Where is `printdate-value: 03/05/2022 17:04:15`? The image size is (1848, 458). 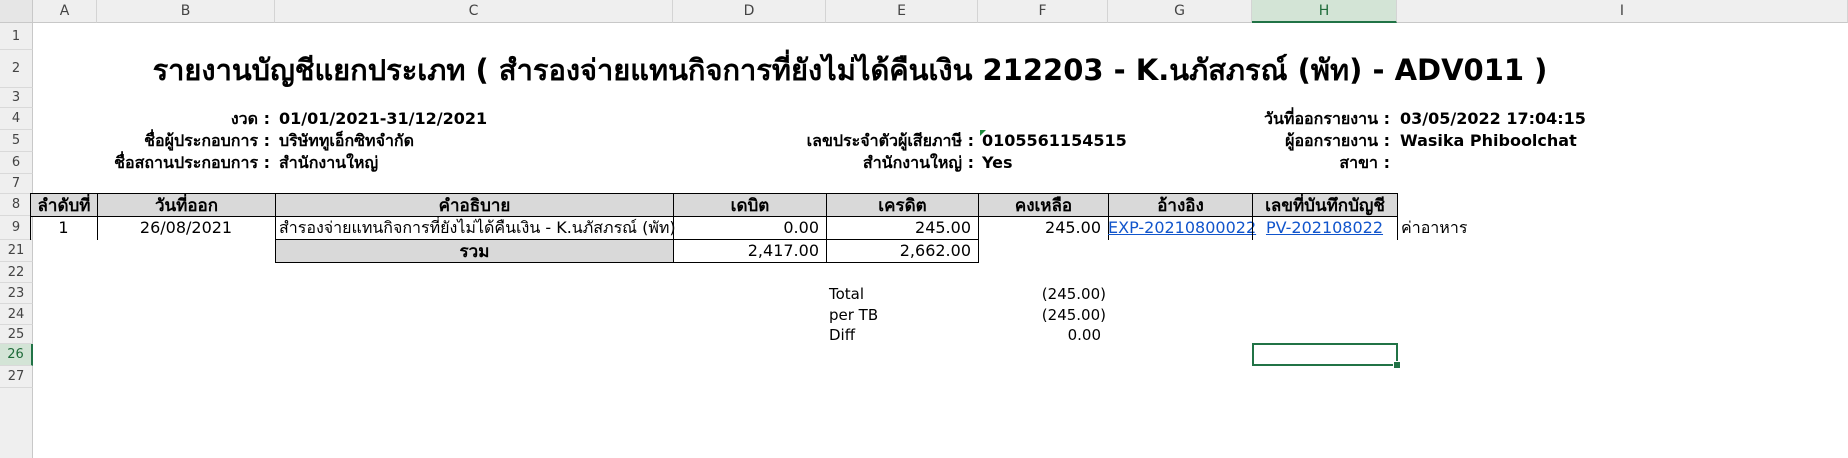 printdate-value: 03/05/2022 17:04:15 is located at coordinates (1493, 119).